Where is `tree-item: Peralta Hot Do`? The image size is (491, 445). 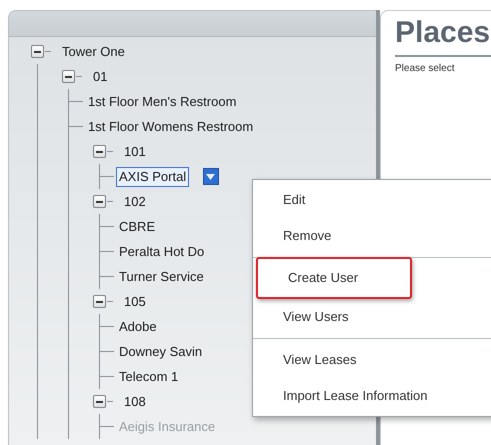
tree-item: Peralta Hot Do is located at coordinates (162, 252).